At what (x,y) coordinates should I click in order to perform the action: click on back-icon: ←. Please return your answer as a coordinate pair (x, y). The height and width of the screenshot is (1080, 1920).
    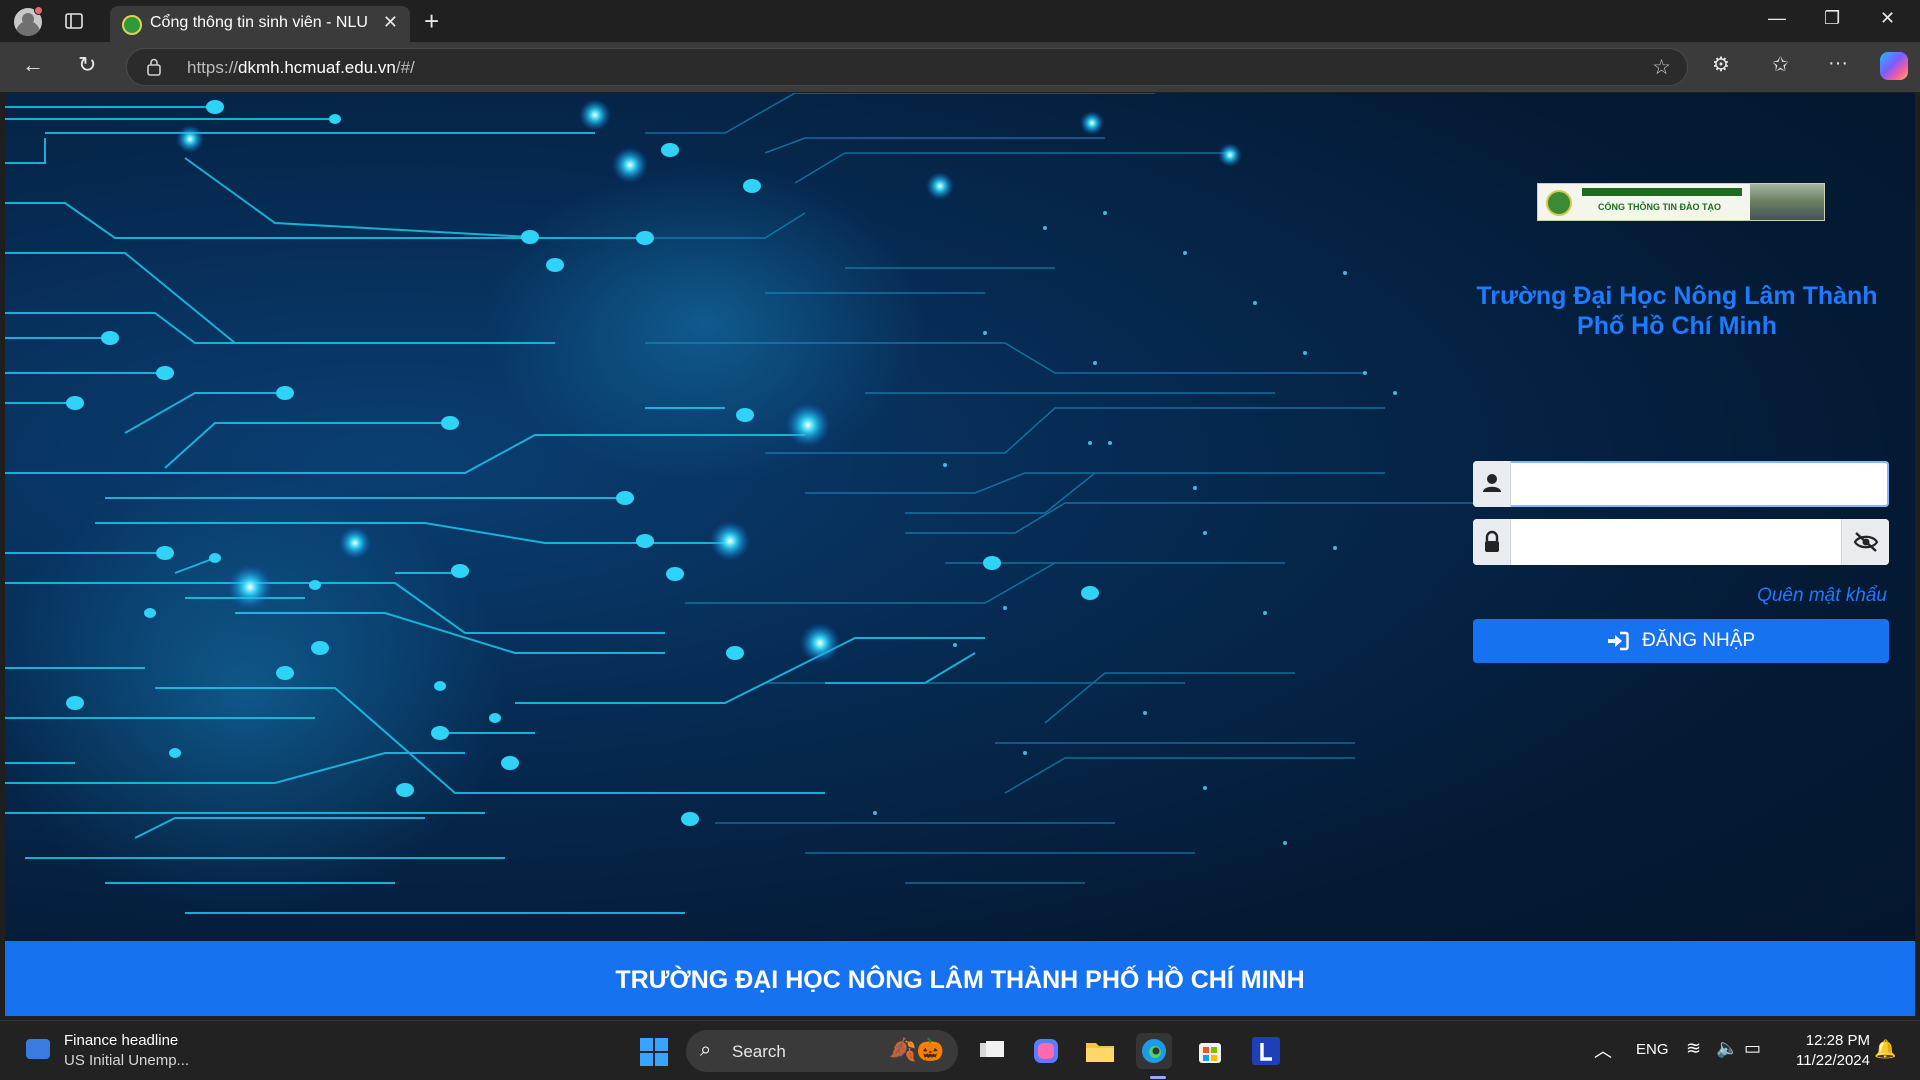
    Looking at the image, I should click on (33, 65).